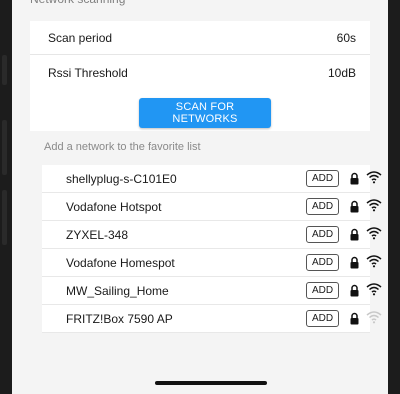 Image resolution: width=400 pixels, height=394 pixels. Describe the element at coordinates (200, 6) in the screenshot. I see `section-title-network-scanning: Network scanning` at that location.